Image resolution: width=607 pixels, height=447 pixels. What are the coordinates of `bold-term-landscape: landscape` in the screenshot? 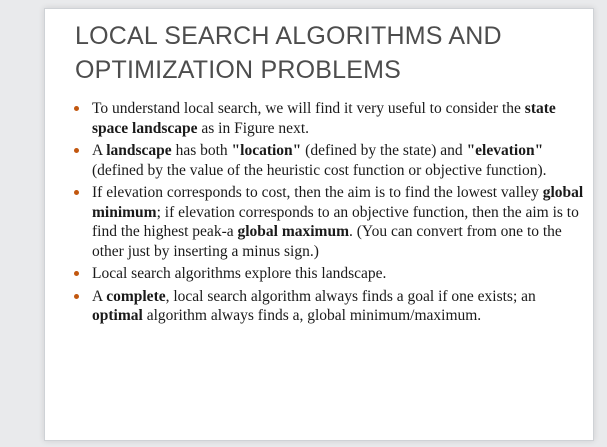 It's located at (139, 150).